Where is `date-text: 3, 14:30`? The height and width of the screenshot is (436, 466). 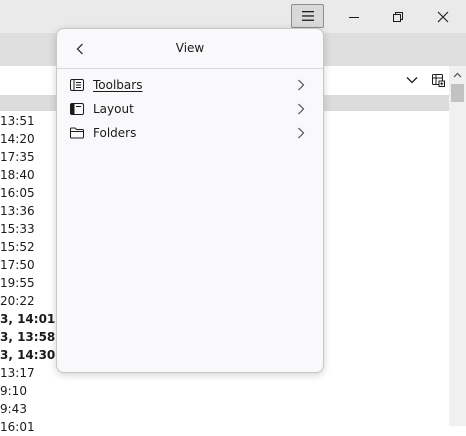
date-text: 3, 14:30 is located at coordinates (28, 355).